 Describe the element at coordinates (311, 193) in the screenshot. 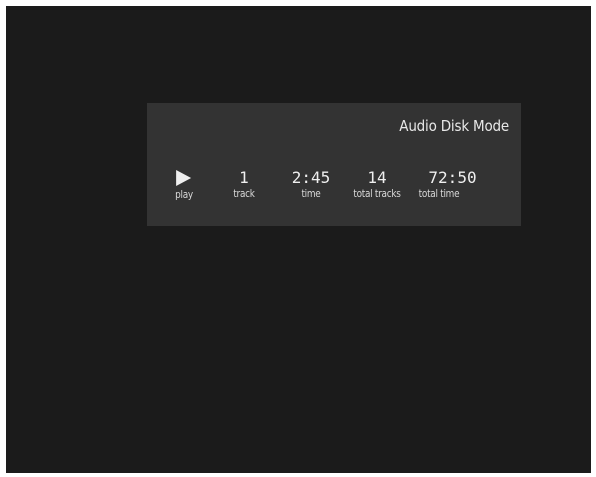

I see `time-label: time` at that location.